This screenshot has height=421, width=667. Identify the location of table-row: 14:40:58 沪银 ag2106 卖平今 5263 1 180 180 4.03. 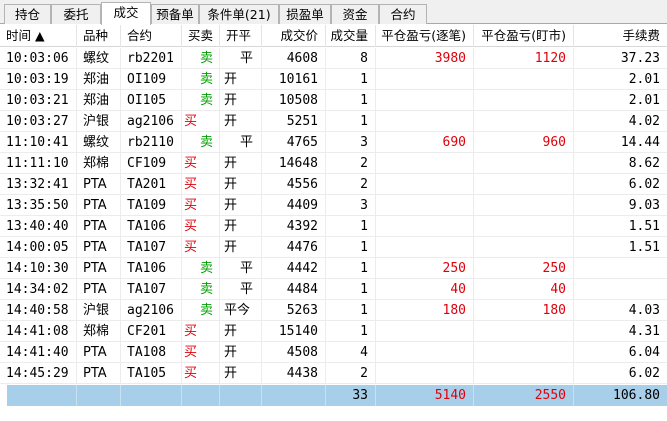
(333, 310).